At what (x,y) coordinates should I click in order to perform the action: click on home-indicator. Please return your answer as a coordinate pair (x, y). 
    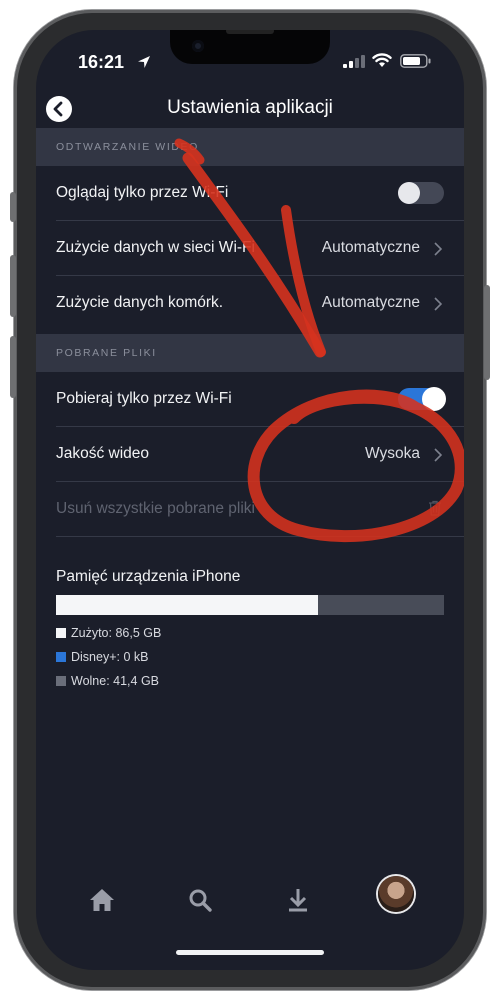
    Looking at the image, I should click on (250, 952).